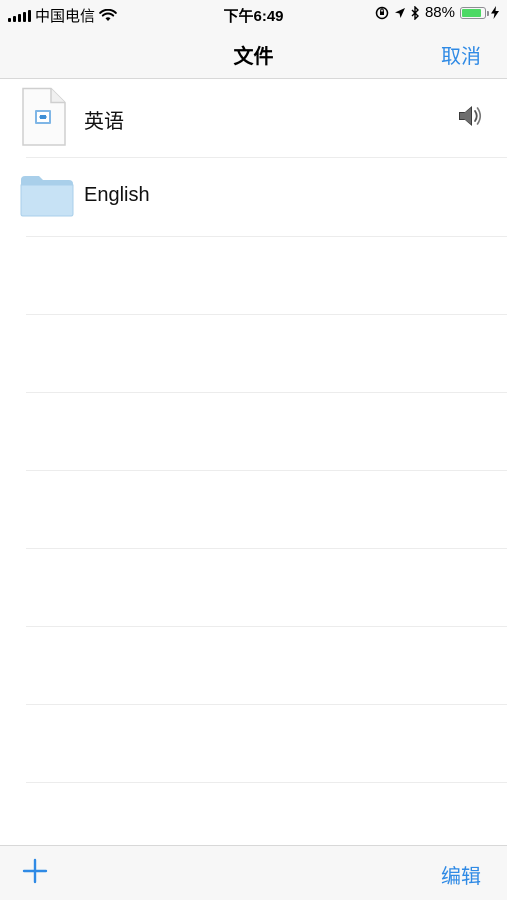 The image size is (507, 900). I want to click on file-row-audio: 英语, so click(264, 118).